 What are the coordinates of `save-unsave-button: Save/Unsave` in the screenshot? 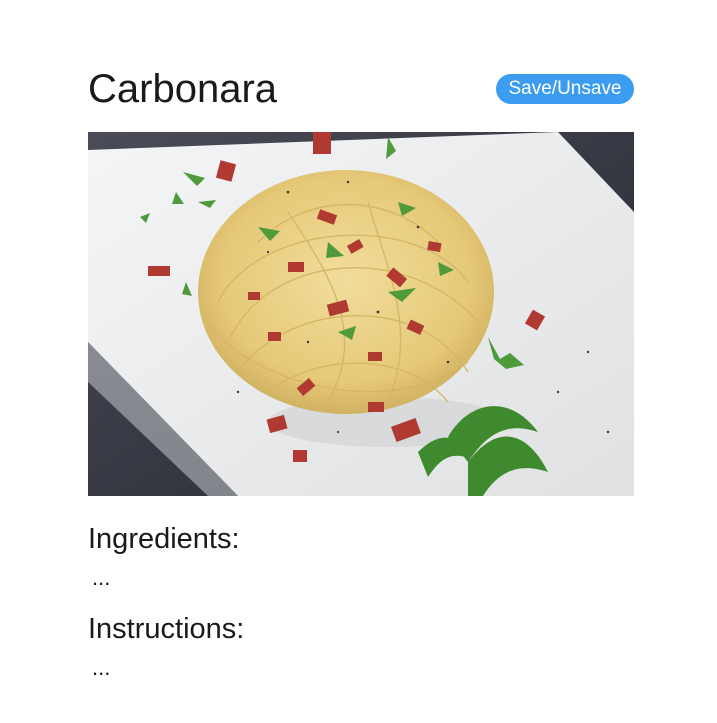 It's located at (565, 89).